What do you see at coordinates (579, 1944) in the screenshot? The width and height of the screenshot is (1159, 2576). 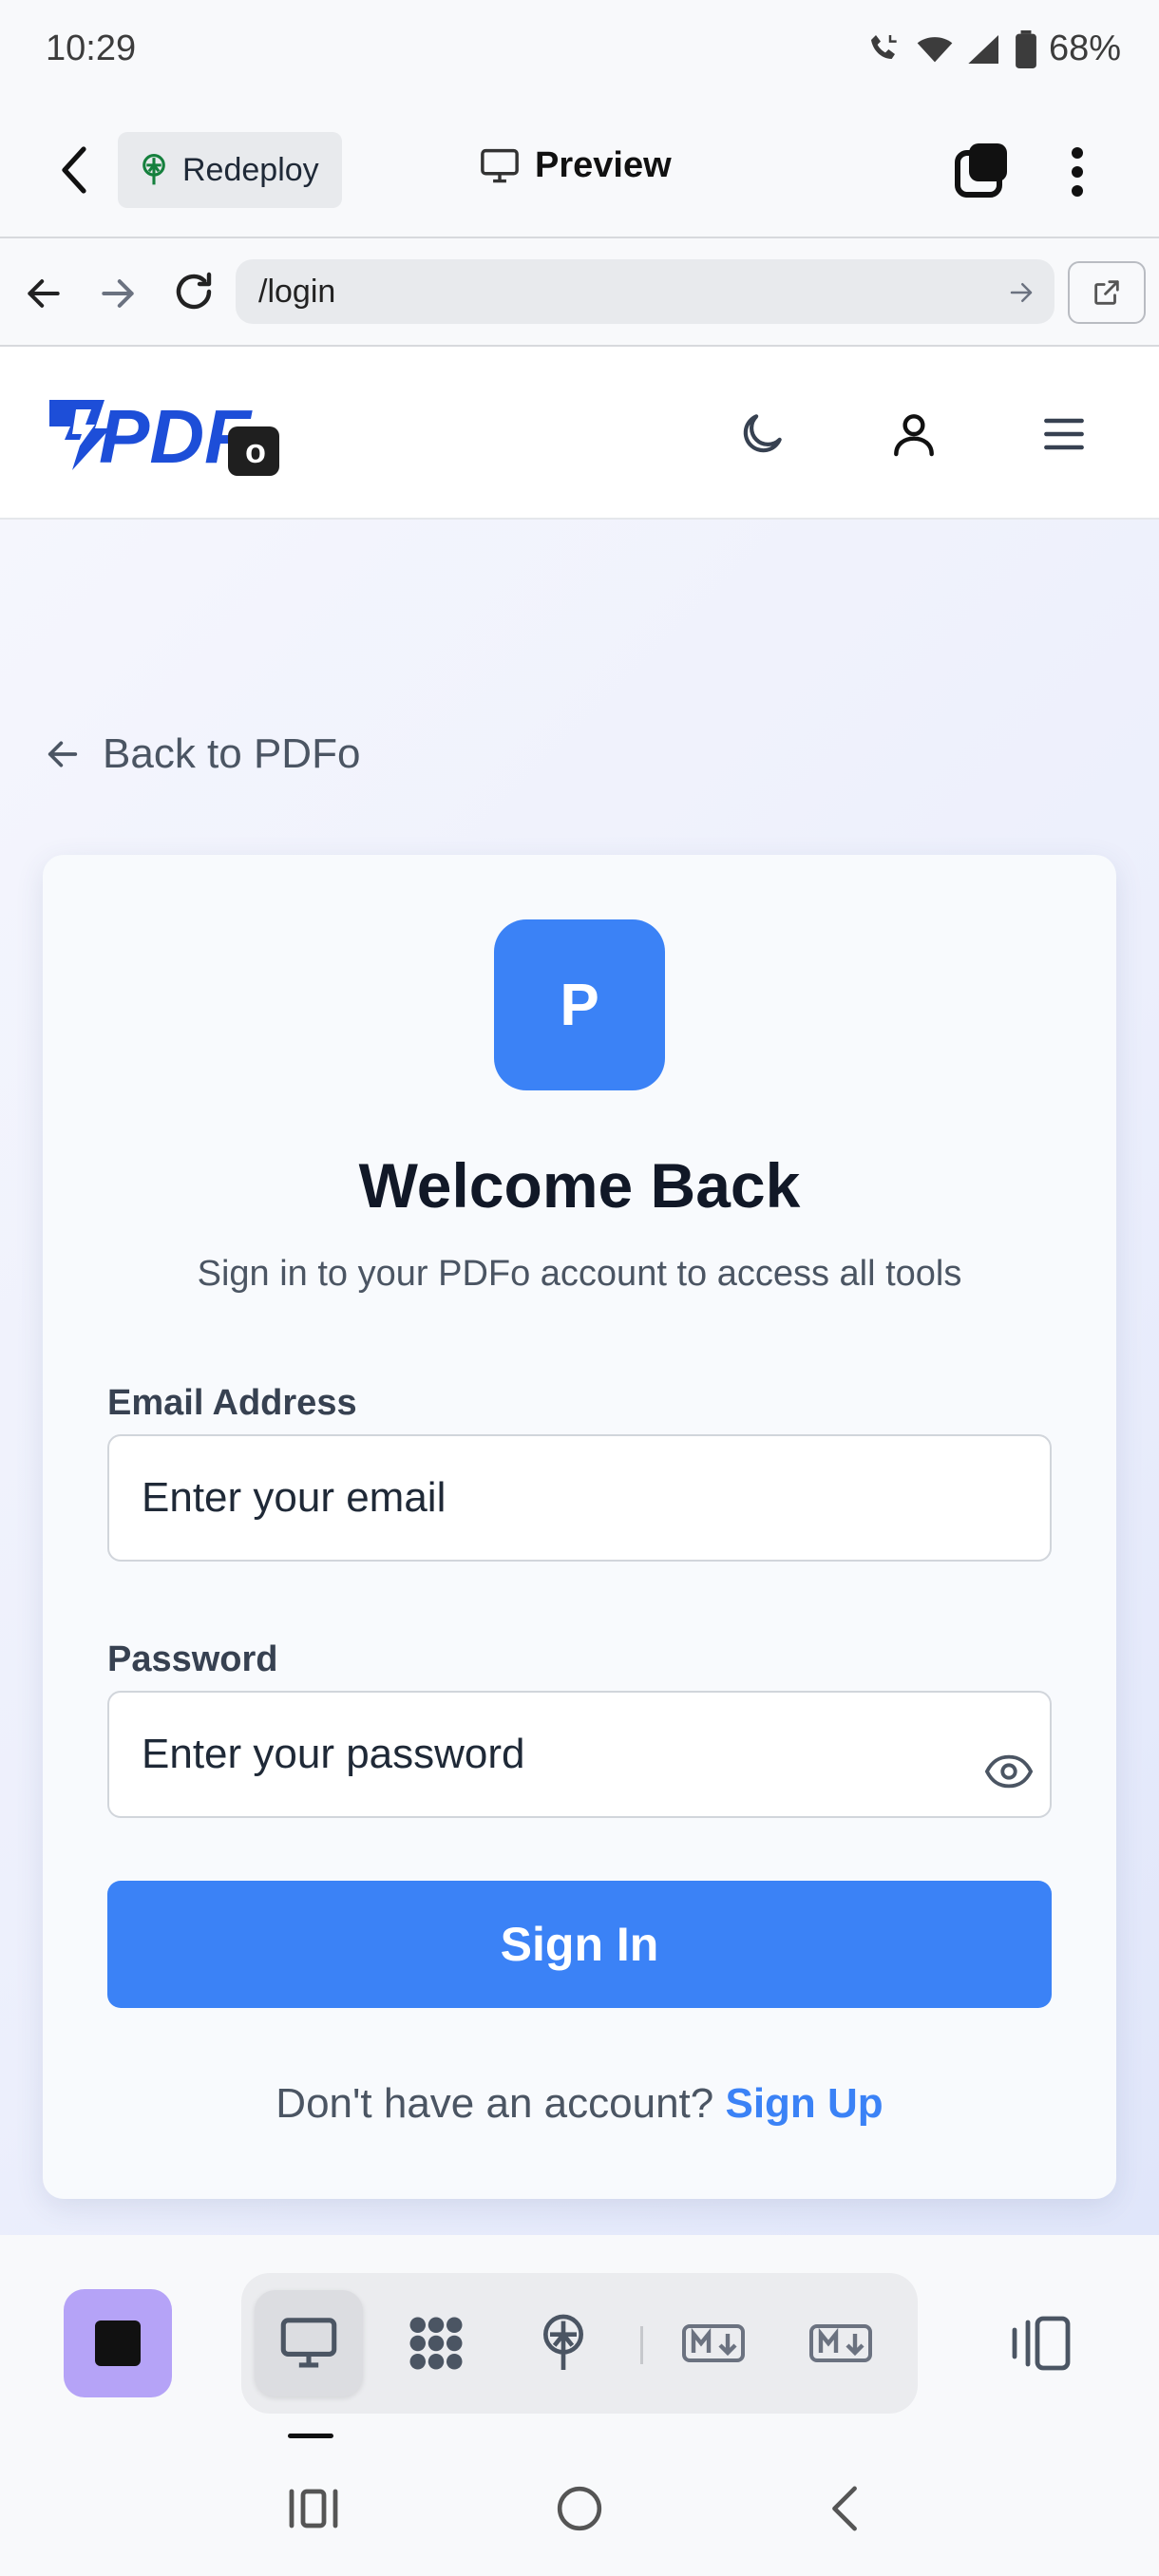 I see `sign-in-button: Sign In` at bounding box center [579, 1944].